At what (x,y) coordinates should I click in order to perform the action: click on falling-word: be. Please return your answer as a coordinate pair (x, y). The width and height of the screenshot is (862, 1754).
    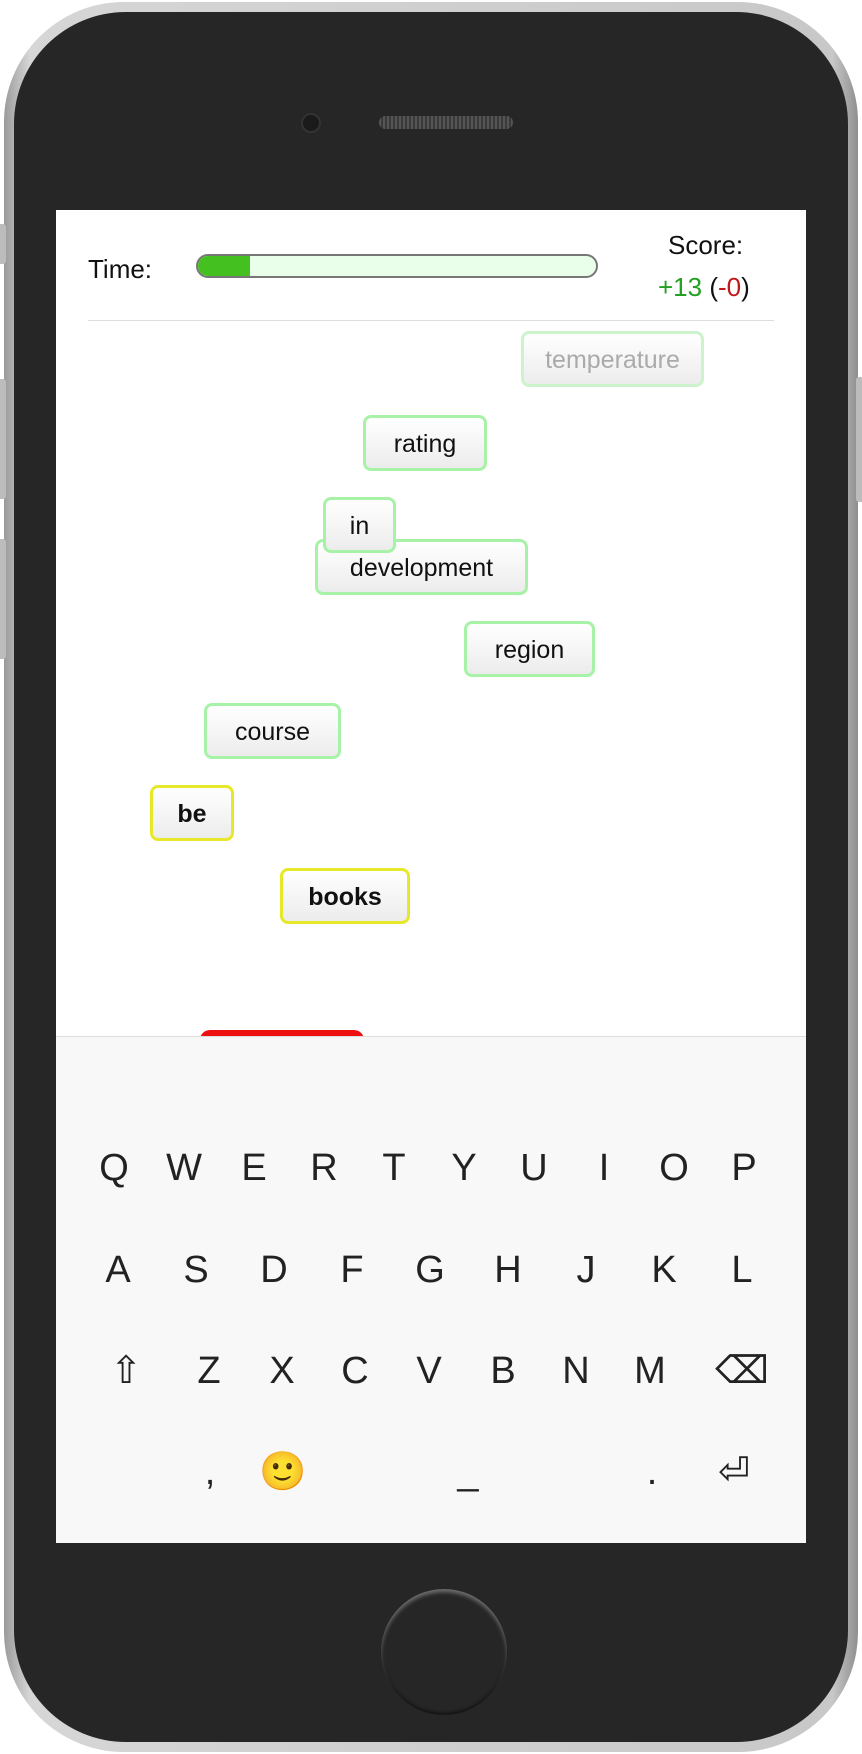
    Looking at the image, I should click on (192, 813).